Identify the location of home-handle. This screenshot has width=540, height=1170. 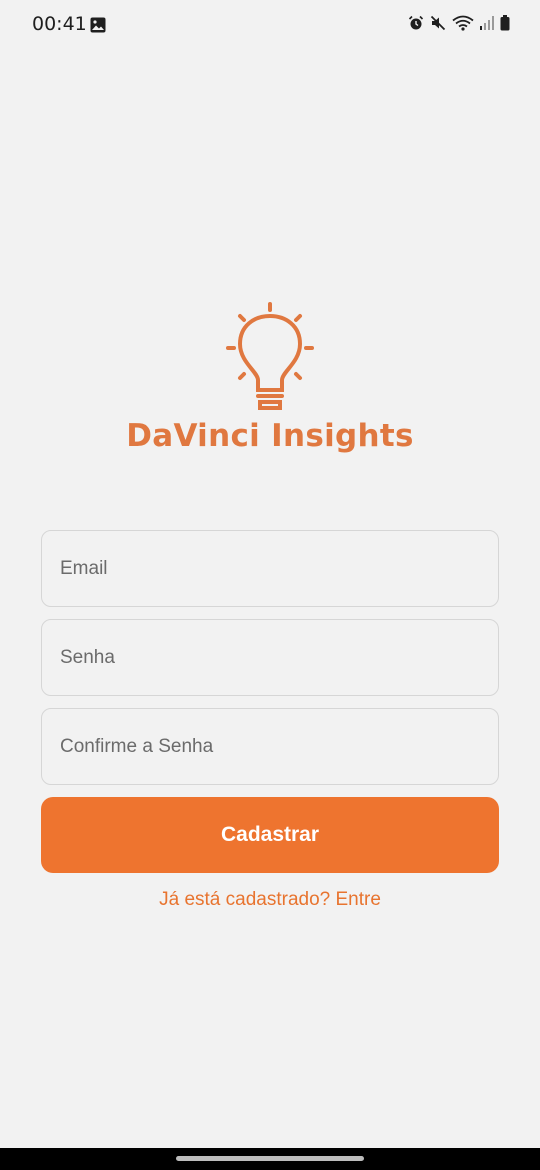
(270, 1158).